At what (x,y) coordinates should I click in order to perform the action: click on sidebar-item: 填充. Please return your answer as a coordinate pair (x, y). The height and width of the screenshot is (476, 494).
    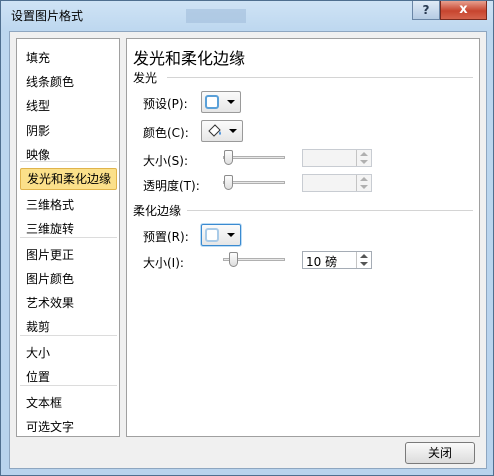
    Looking at the image, I should click on (68, 58).